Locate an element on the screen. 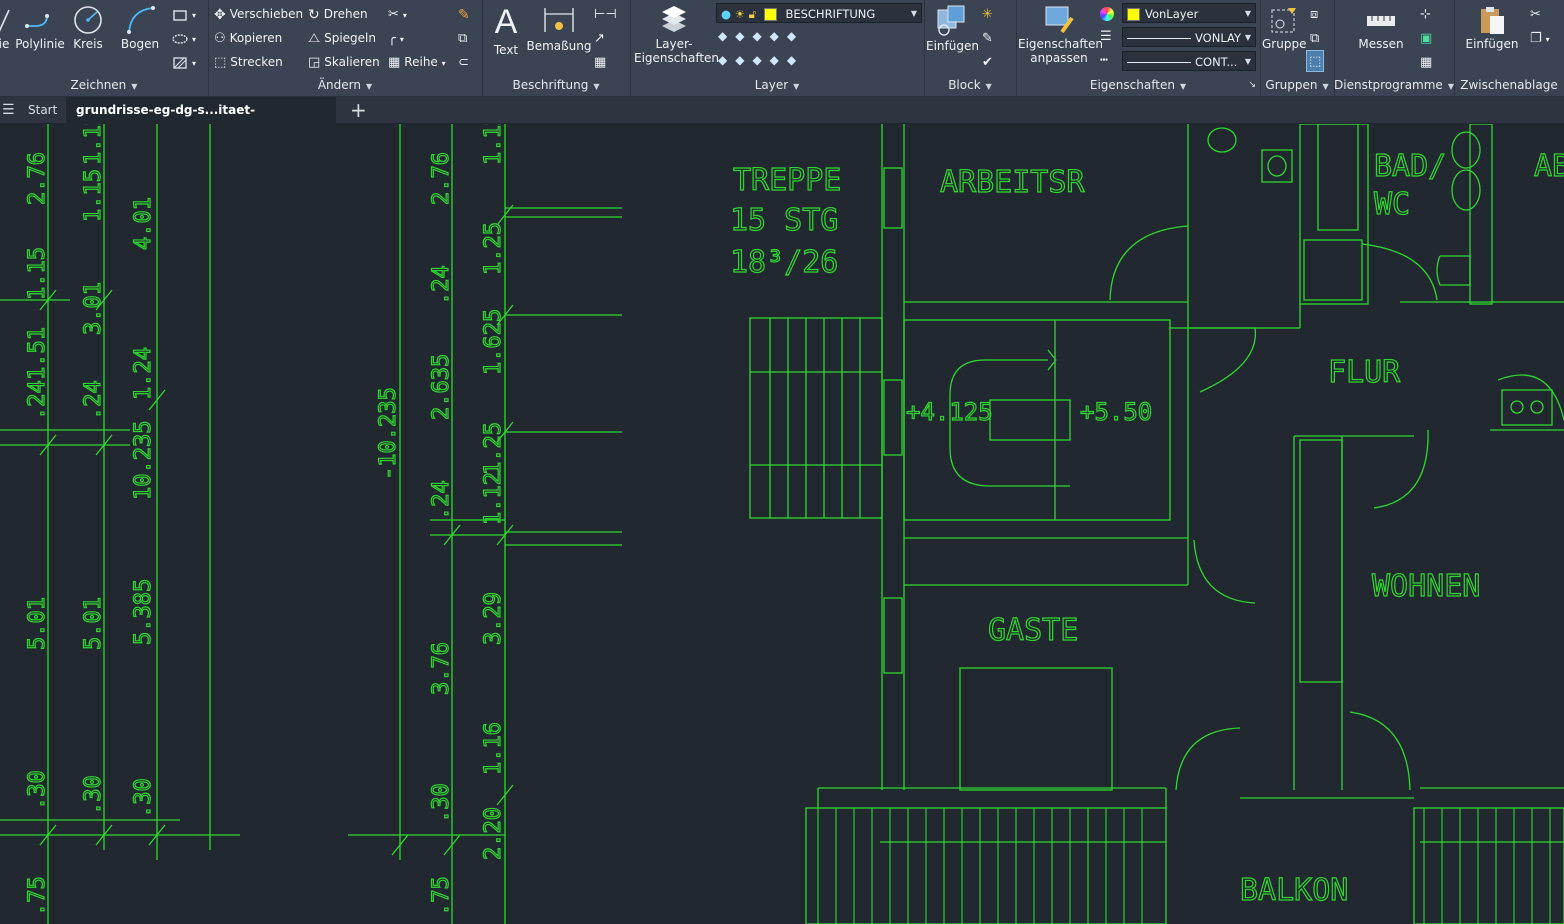 The width and height of the screenshot is (1564, 924). color-label: VonLayer is located at coordinates (1172, 14).